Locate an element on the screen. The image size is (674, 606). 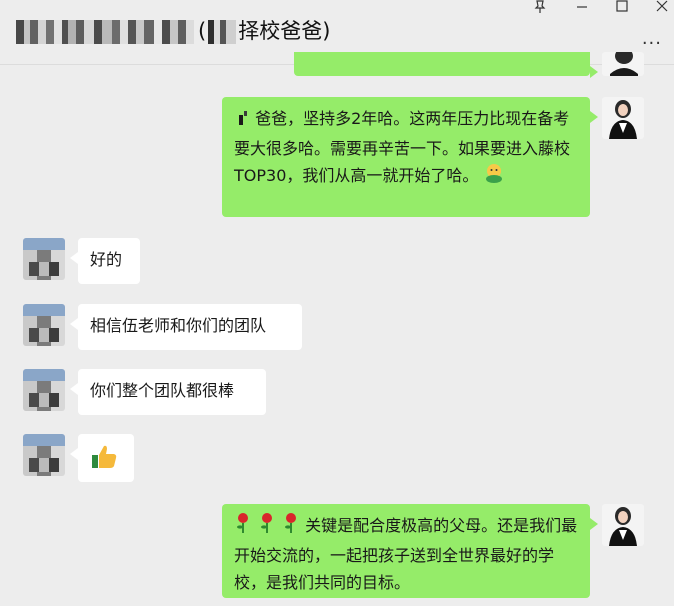
message-text-2: 好的 is located at coordinates (106, 259).